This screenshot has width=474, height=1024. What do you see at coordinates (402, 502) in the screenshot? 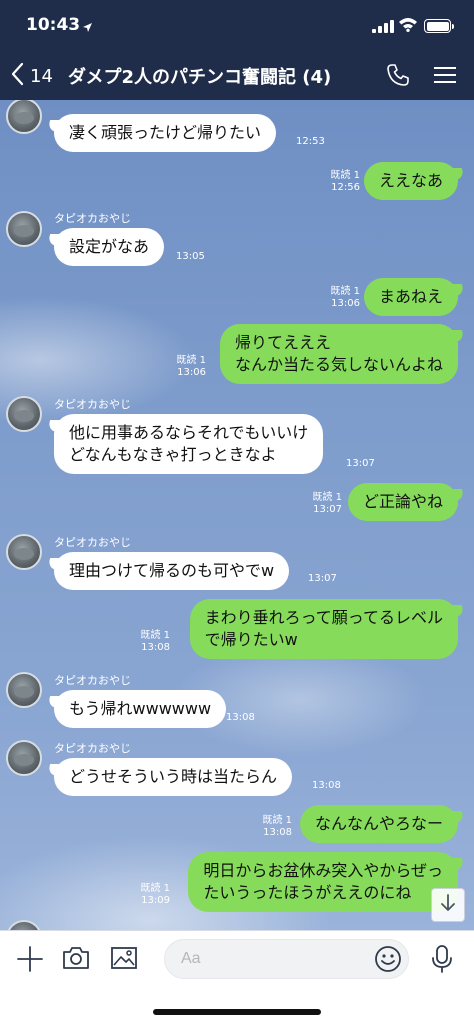
I see `message-bubble-outgoing: ど正論やね` at bounding box center [402, 502].